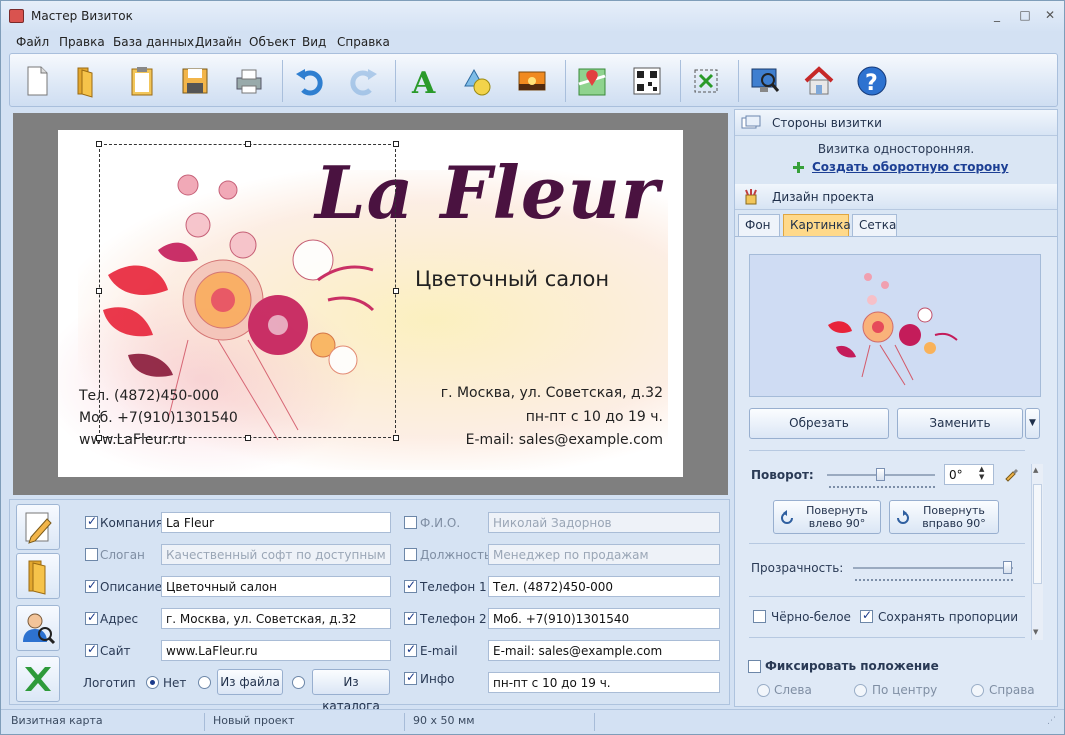  I want to click on text-tool-icon: A, so click(424, 81).